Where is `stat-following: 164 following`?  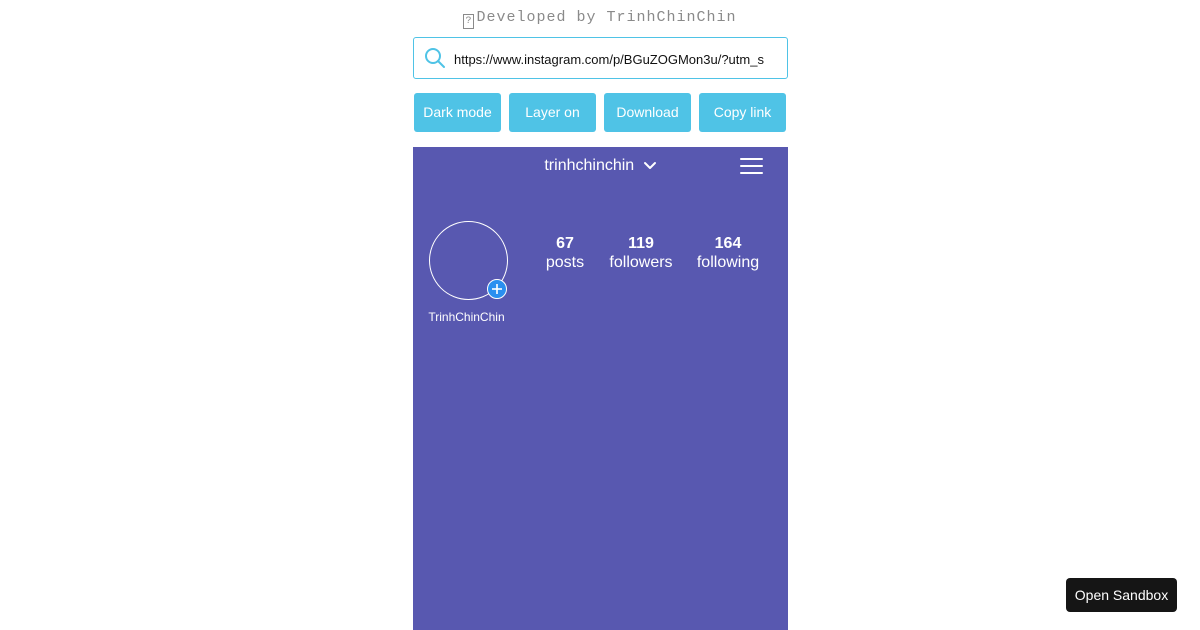
stat-following: 164 following is located at coordinates (728, 253).